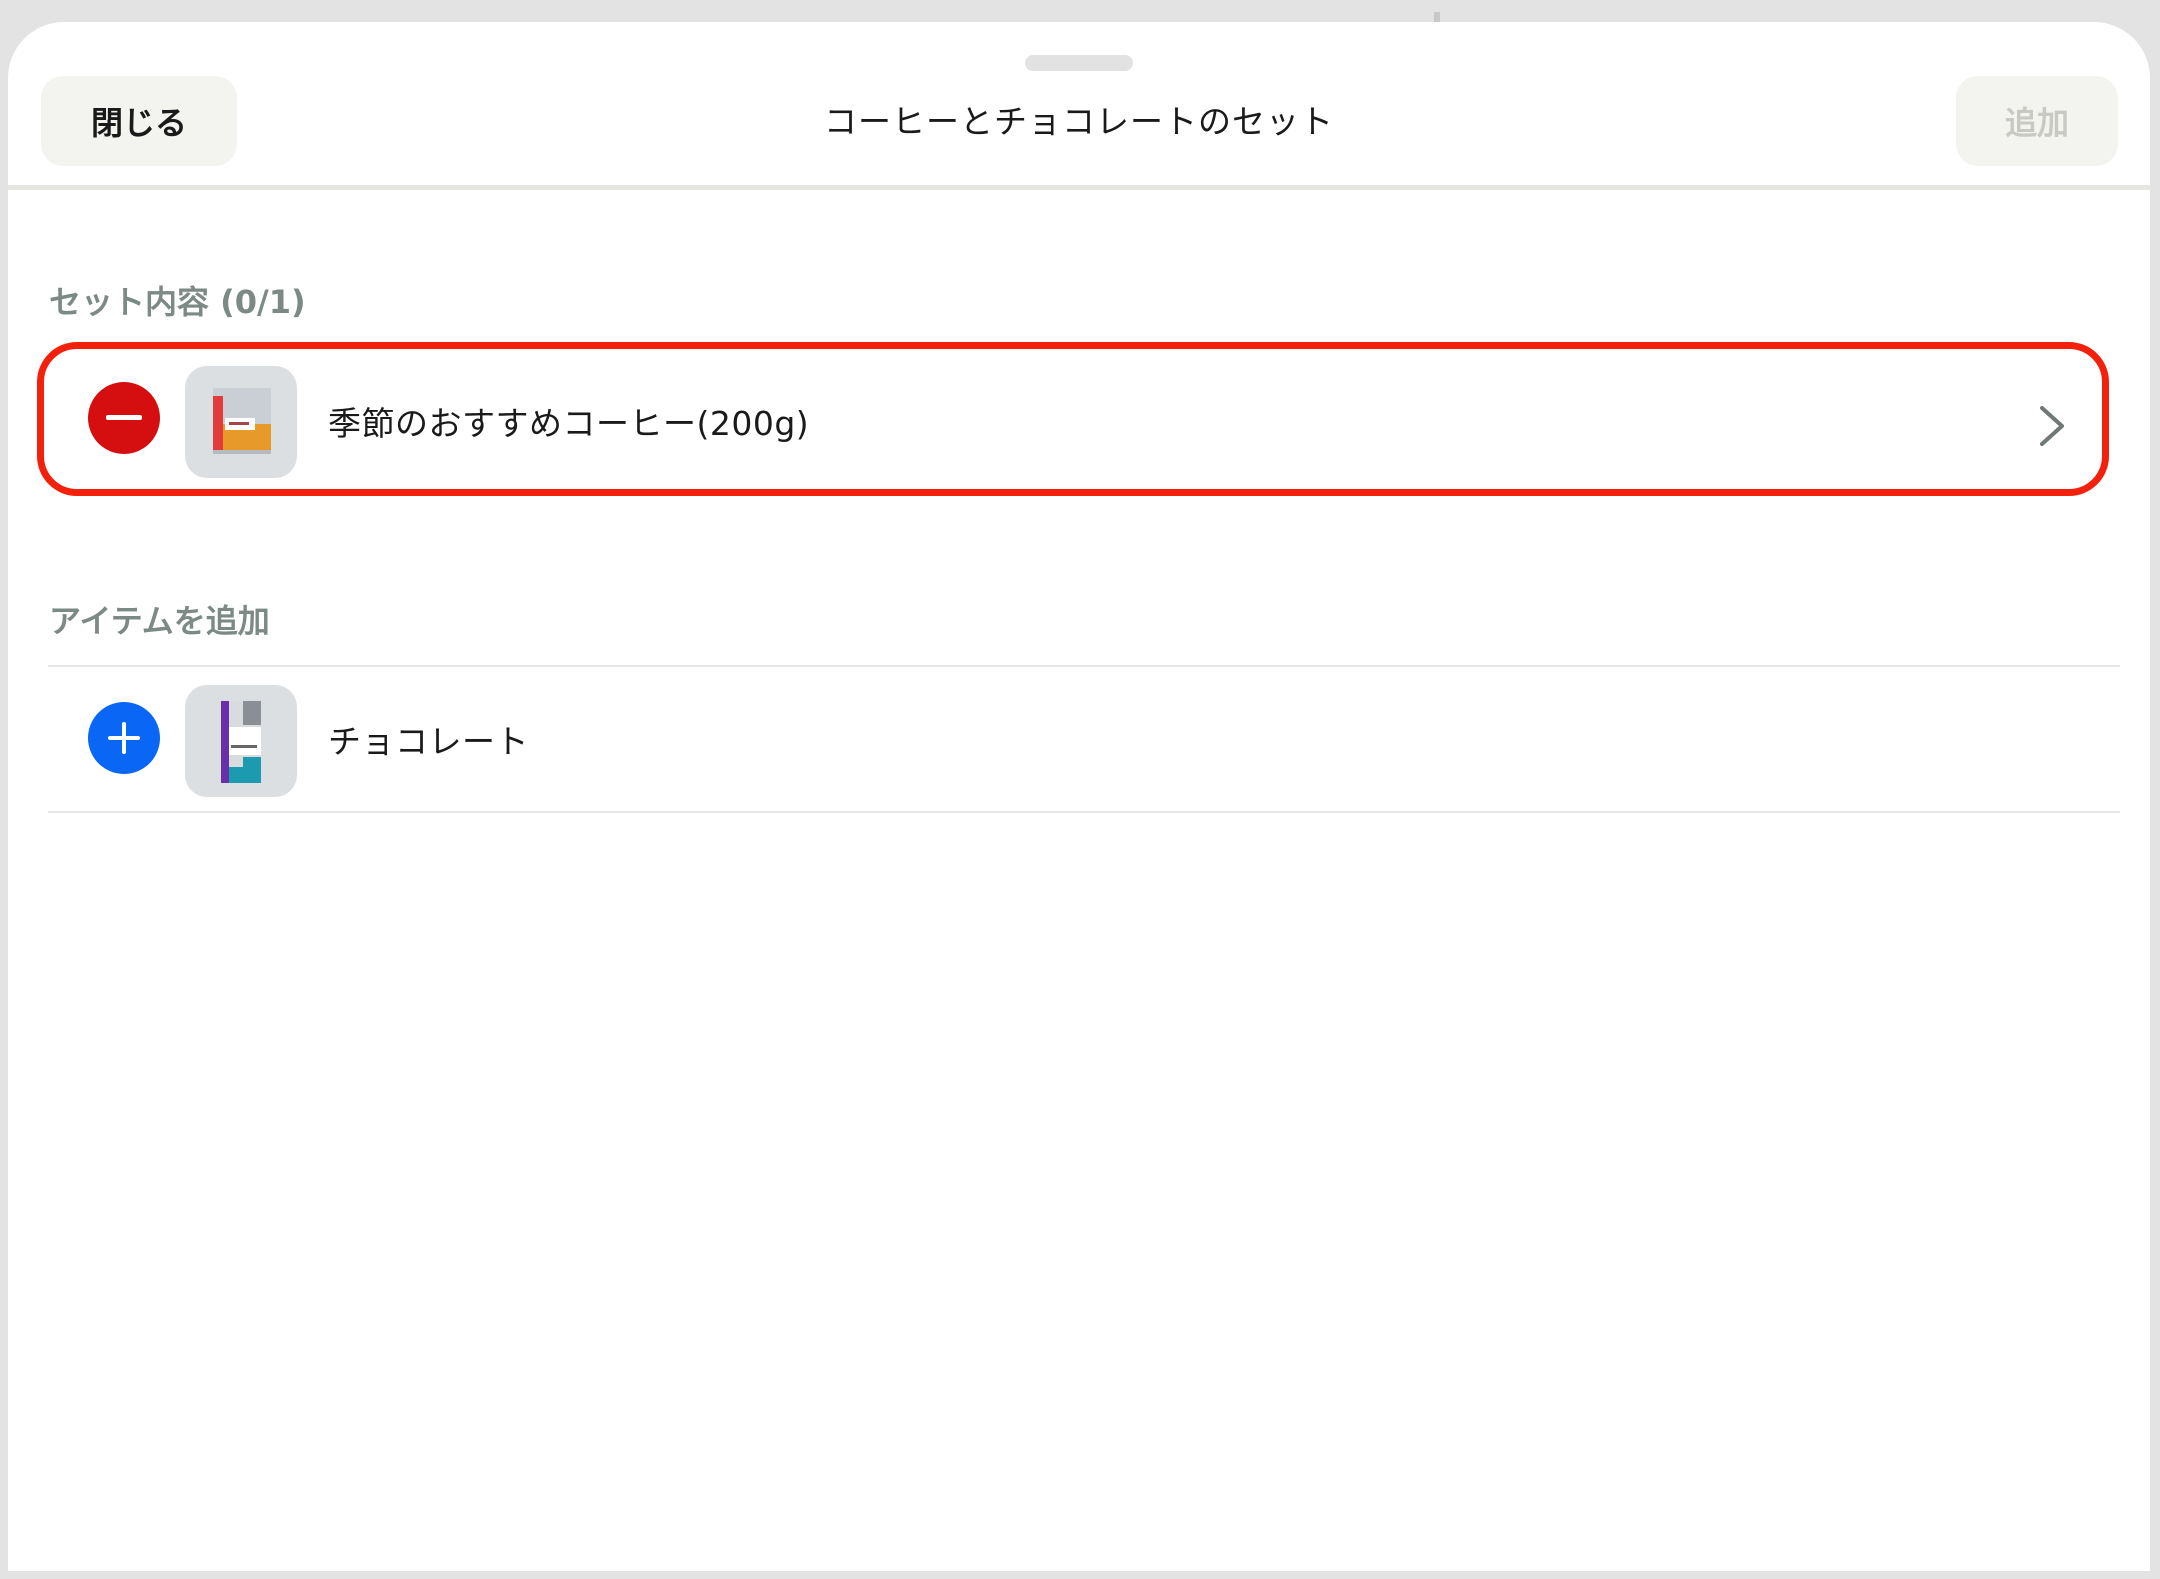 Image resolution: width=2160 pixels, height=1579 pixels. What do you see at coordinates (2037, 121) in the screenshot?
I see `add-button: 追加` at bounding box center [2037, 121].